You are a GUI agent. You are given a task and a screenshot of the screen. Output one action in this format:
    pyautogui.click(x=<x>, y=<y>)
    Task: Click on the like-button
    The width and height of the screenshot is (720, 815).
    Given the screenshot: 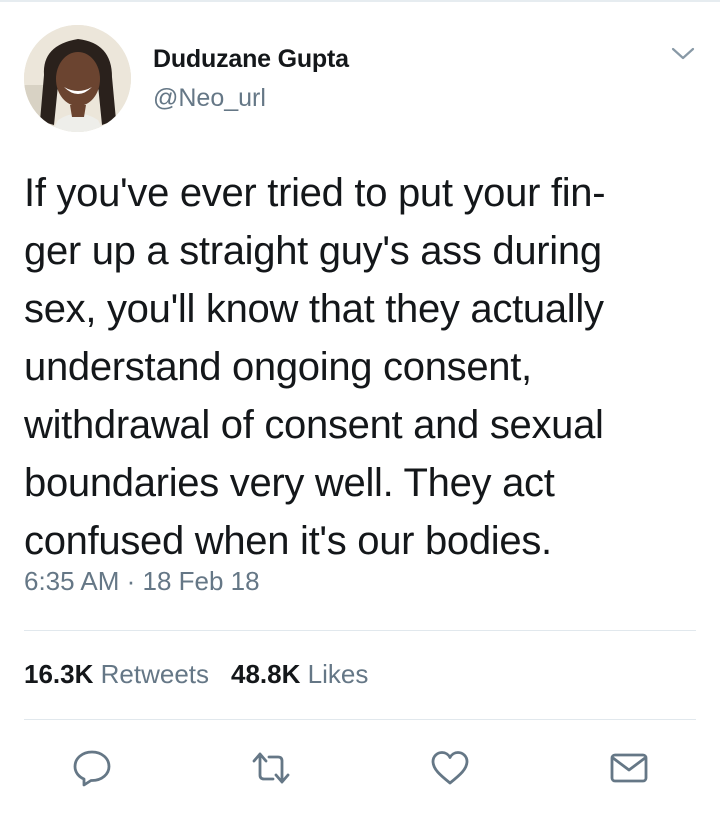 What is the action you would take?
    pyautogui.click(x=450, y=768)
    